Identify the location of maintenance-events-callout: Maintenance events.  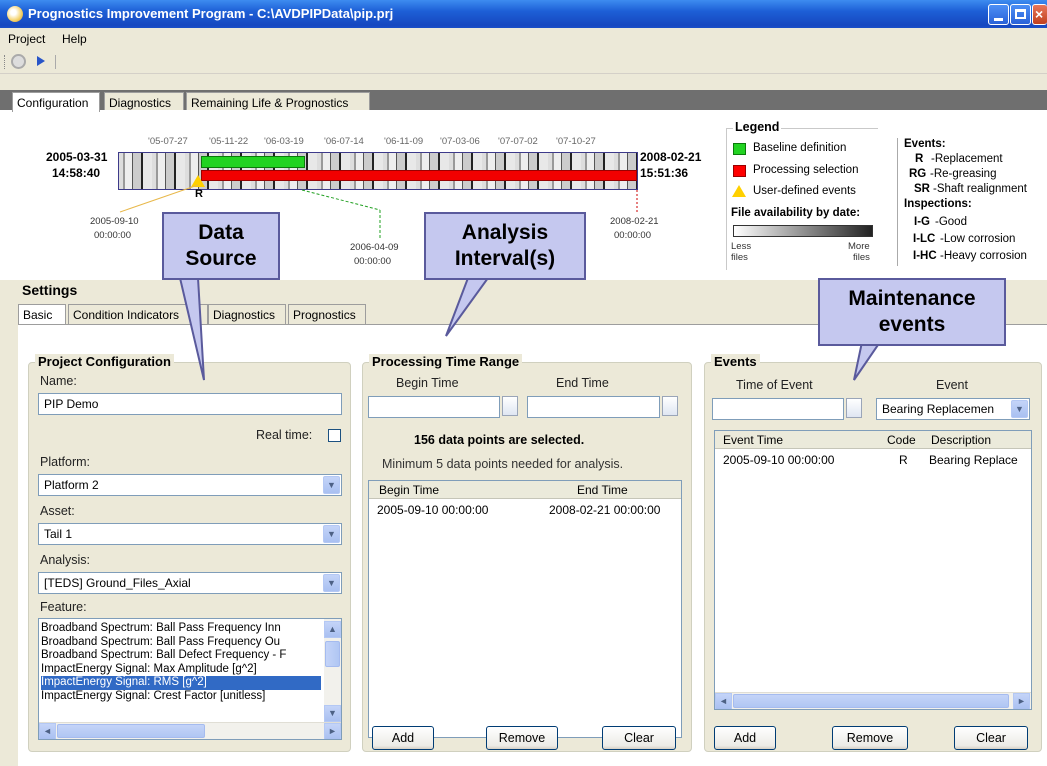
(912, 312).